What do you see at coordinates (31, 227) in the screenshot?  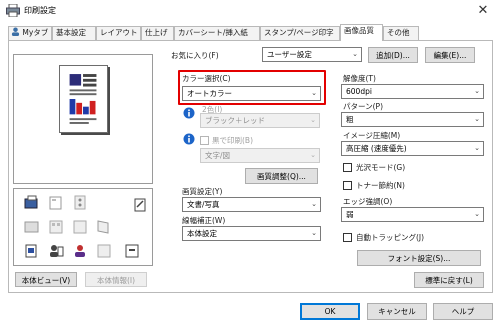 I see `output-tray-icon` at bounding box center [31, 227].